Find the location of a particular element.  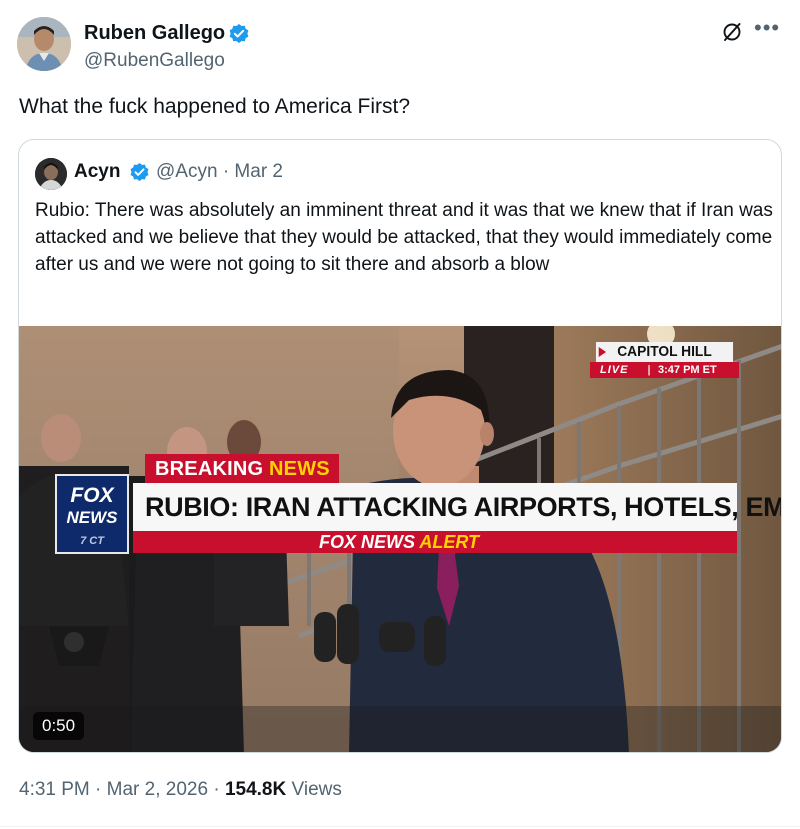

quoted-meta: @Acyn · Mar 2 is located at coordinates (219, 172).